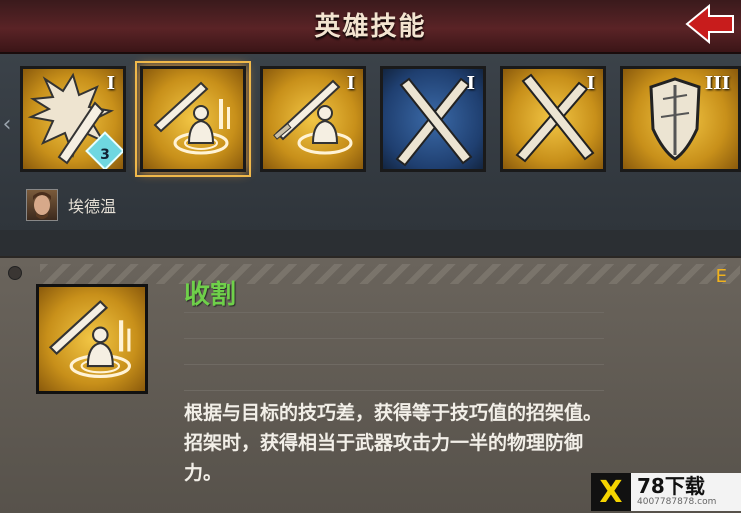  What do you see at coordinates (611, 492) in the screenshot?
I see `watermark-logo: X` at bounding box center [611, 492].